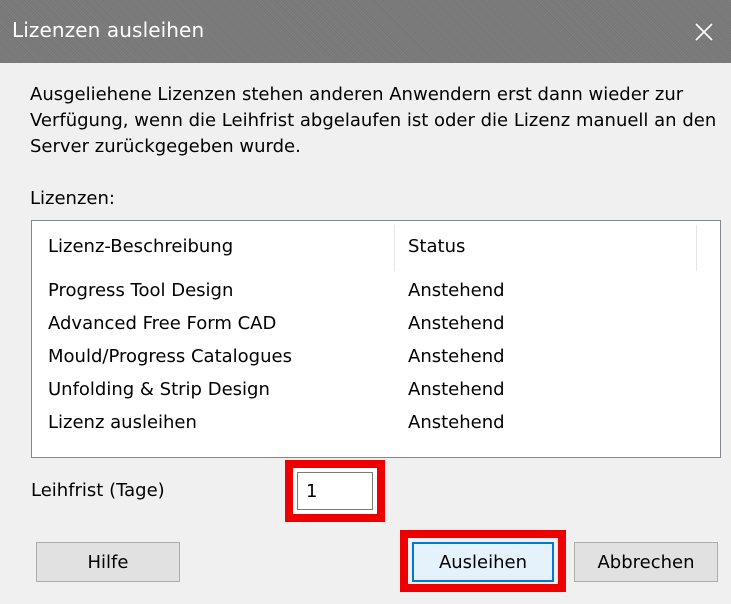  Describe the element at coordinates (108, 562) in the screenshot. I see `help-button: Hilfe` at that location.